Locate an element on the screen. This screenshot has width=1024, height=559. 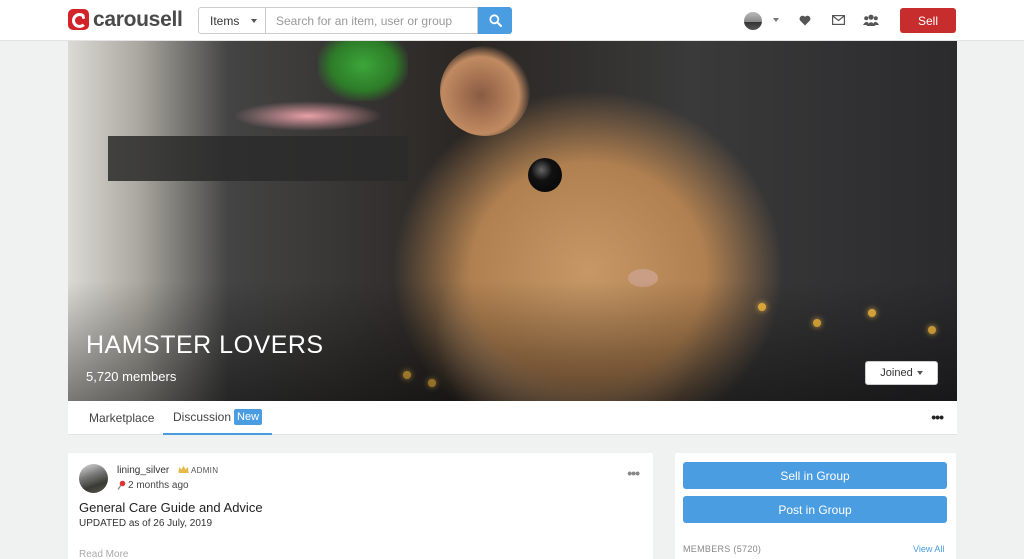
post-timestamp: 2 months ago is located at coordinates (158, 485).